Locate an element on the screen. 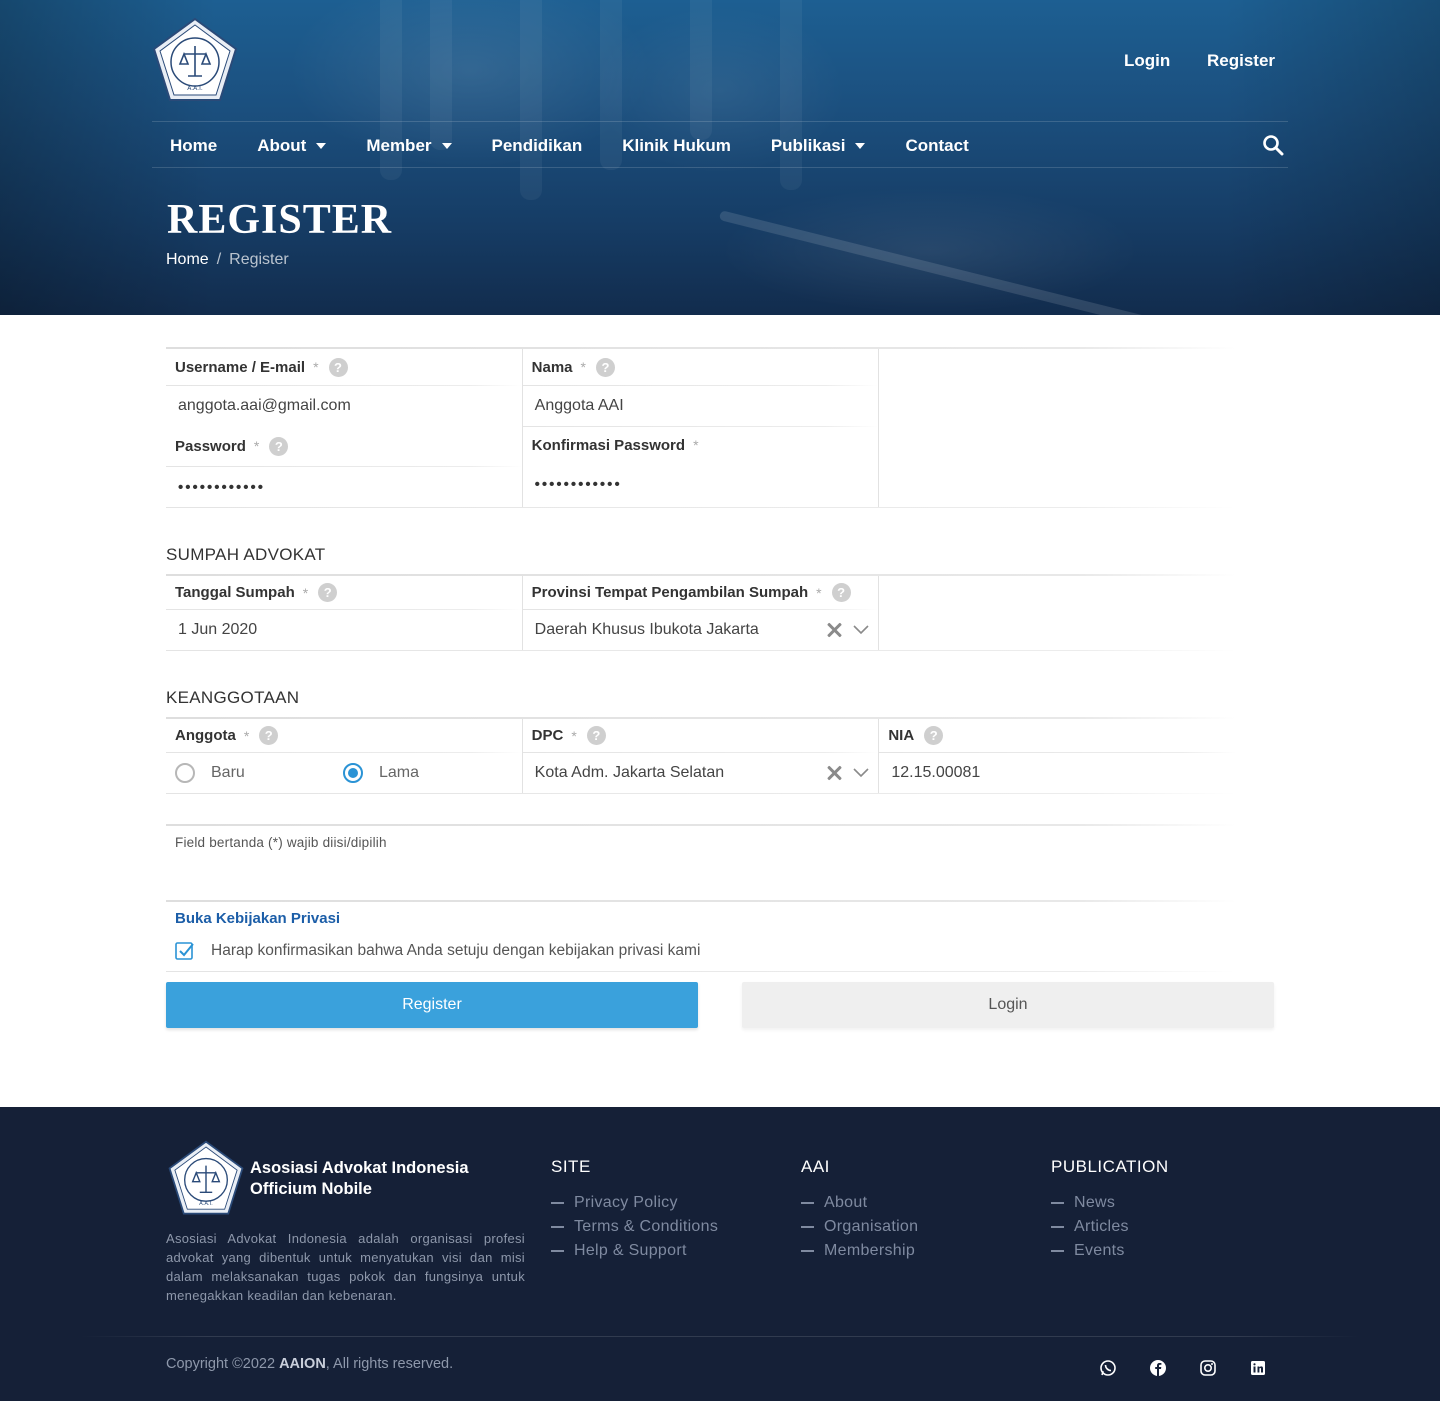  nama-input: Anggota AAI is located at coordinates (701, 406).